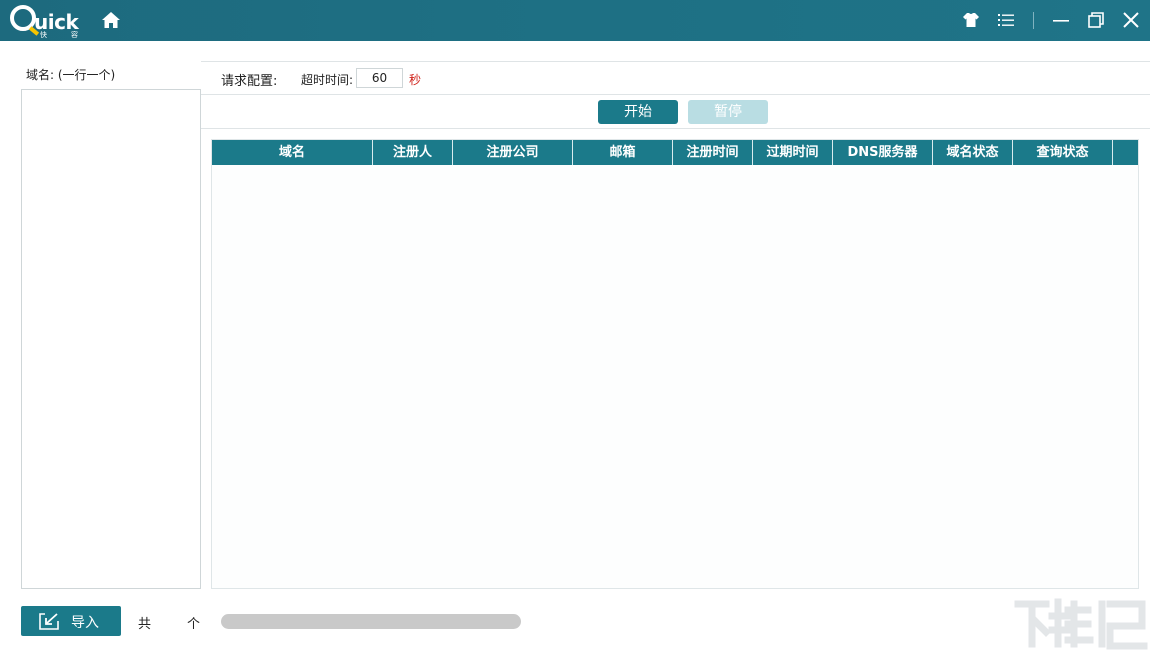 The image size is (1150, 654). Describe the element at coordinates (575, 20) in the screenshot. I see `title-bar: uick 快 容` at that location.